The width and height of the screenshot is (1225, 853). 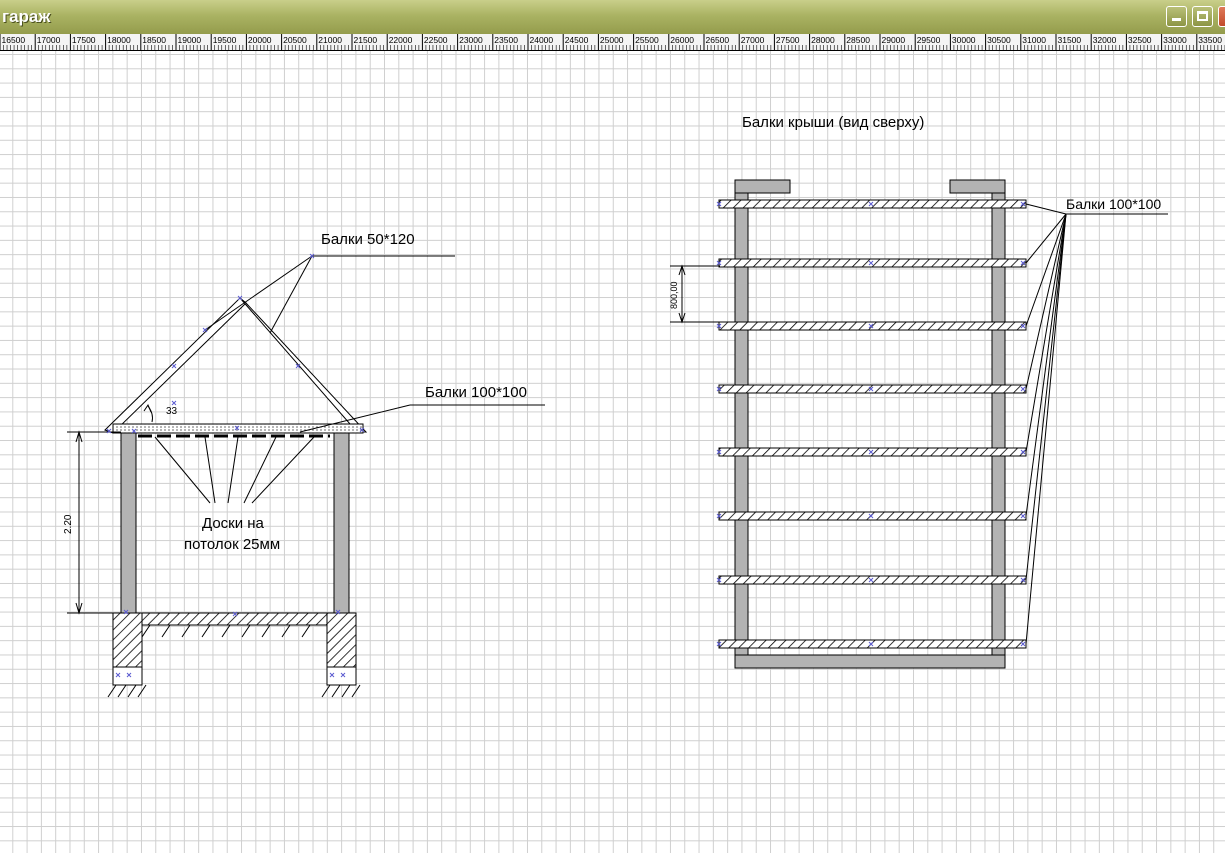 I want to click on ruler-label: 29000, so click(x=894, y=40).